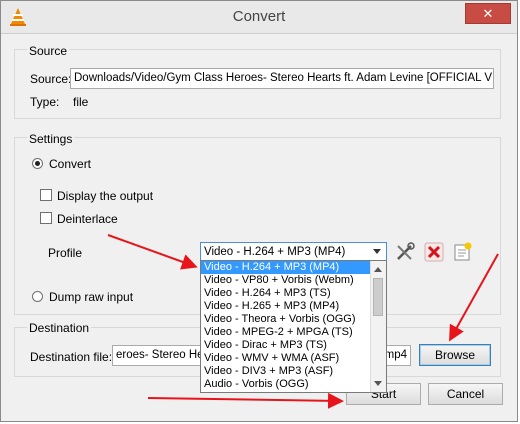 Image resolution: width=520 pixels, height=424 pixels. Describe the element at coordinates (87, 219) in the screenshot. I see `deinterlace-label: Deinterlace` at that location.